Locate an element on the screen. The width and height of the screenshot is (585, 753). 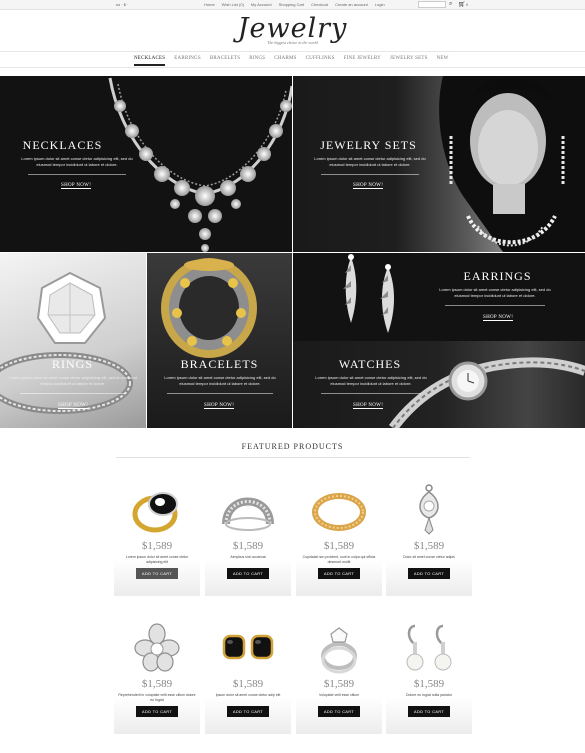
flower-brooch-icon is located at coordinates (157, 648).